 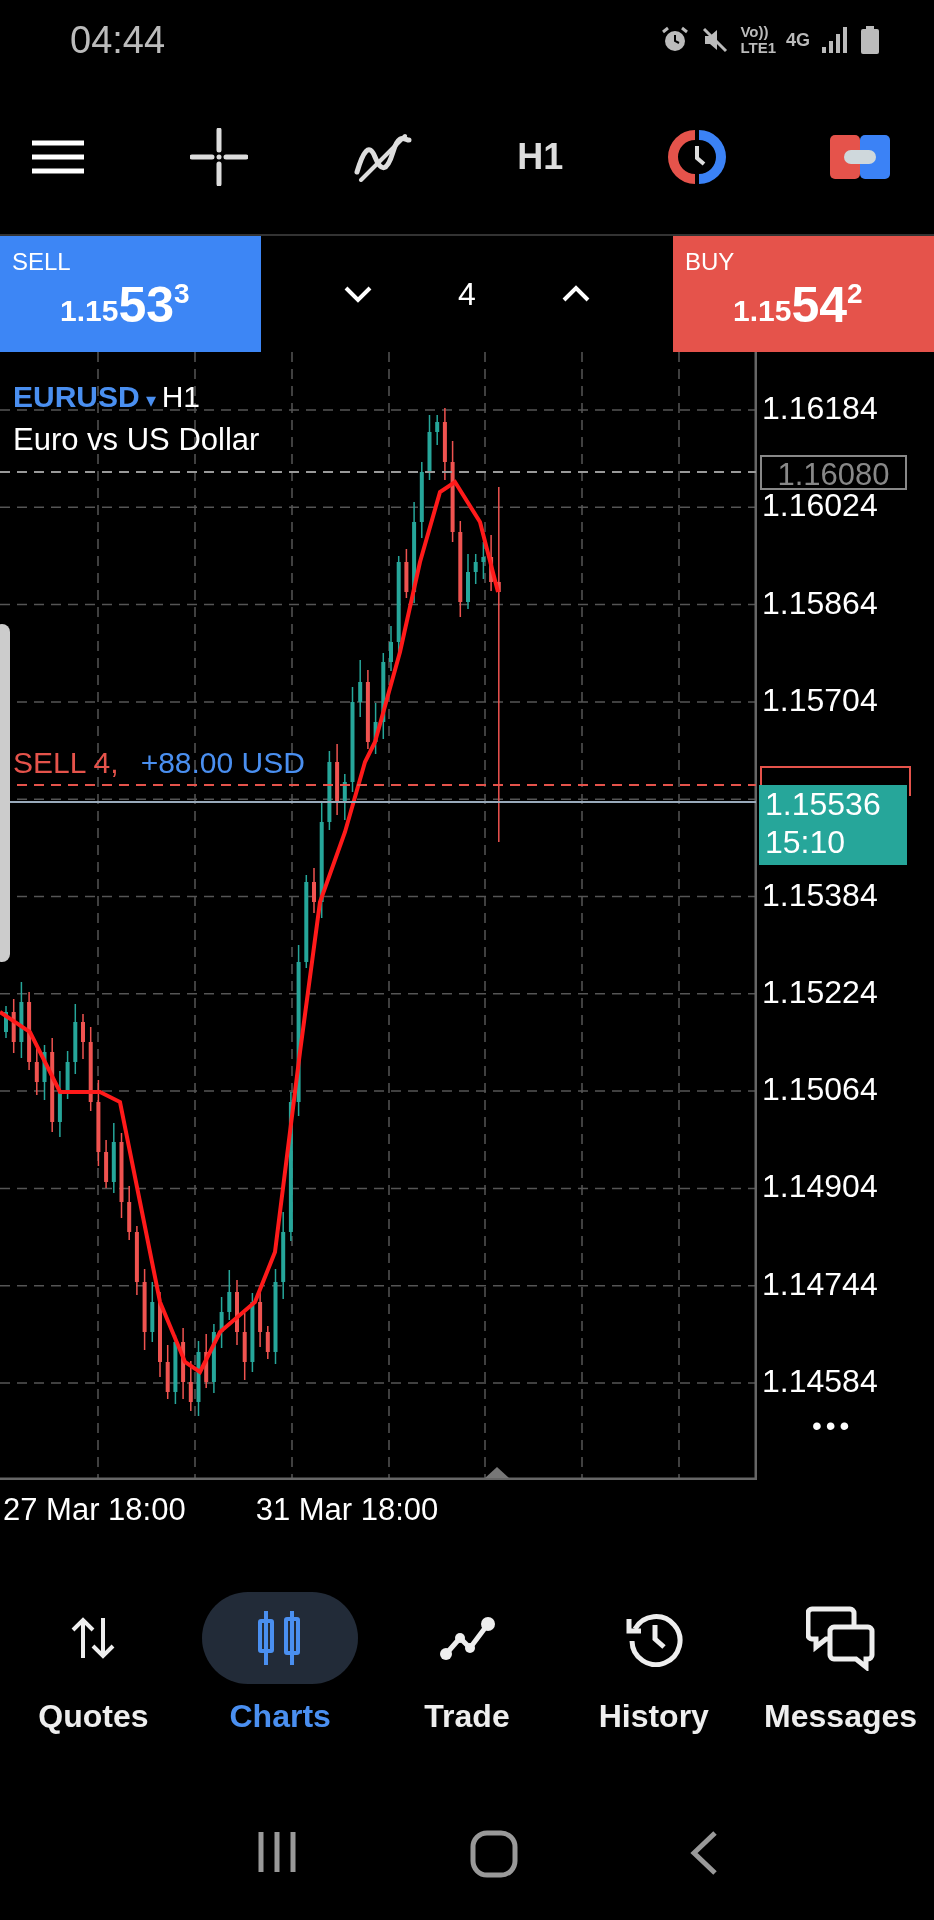 What do you see at coordinates (860, 157) in the screenshot?
I see `trade-toggle-icon` at bounding box center [860, 157].